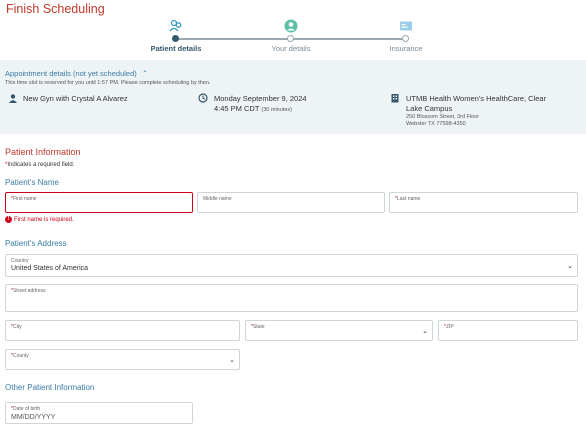 The height and width of the screenshot is (426, 586). Describe the element at coordinates (36, 243) in the screenshot. I see `patients-address-heading: Patient's Address` at that location.